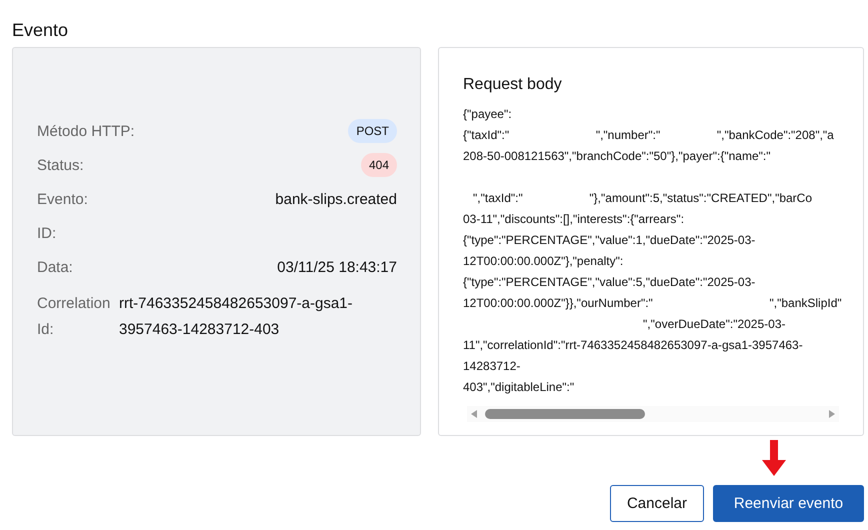 The height and width of the screenshot is (530, 868). I want to click on code-line: {"taxId":" ","number":" ","bankCode":"208","a, so click(649, 135).